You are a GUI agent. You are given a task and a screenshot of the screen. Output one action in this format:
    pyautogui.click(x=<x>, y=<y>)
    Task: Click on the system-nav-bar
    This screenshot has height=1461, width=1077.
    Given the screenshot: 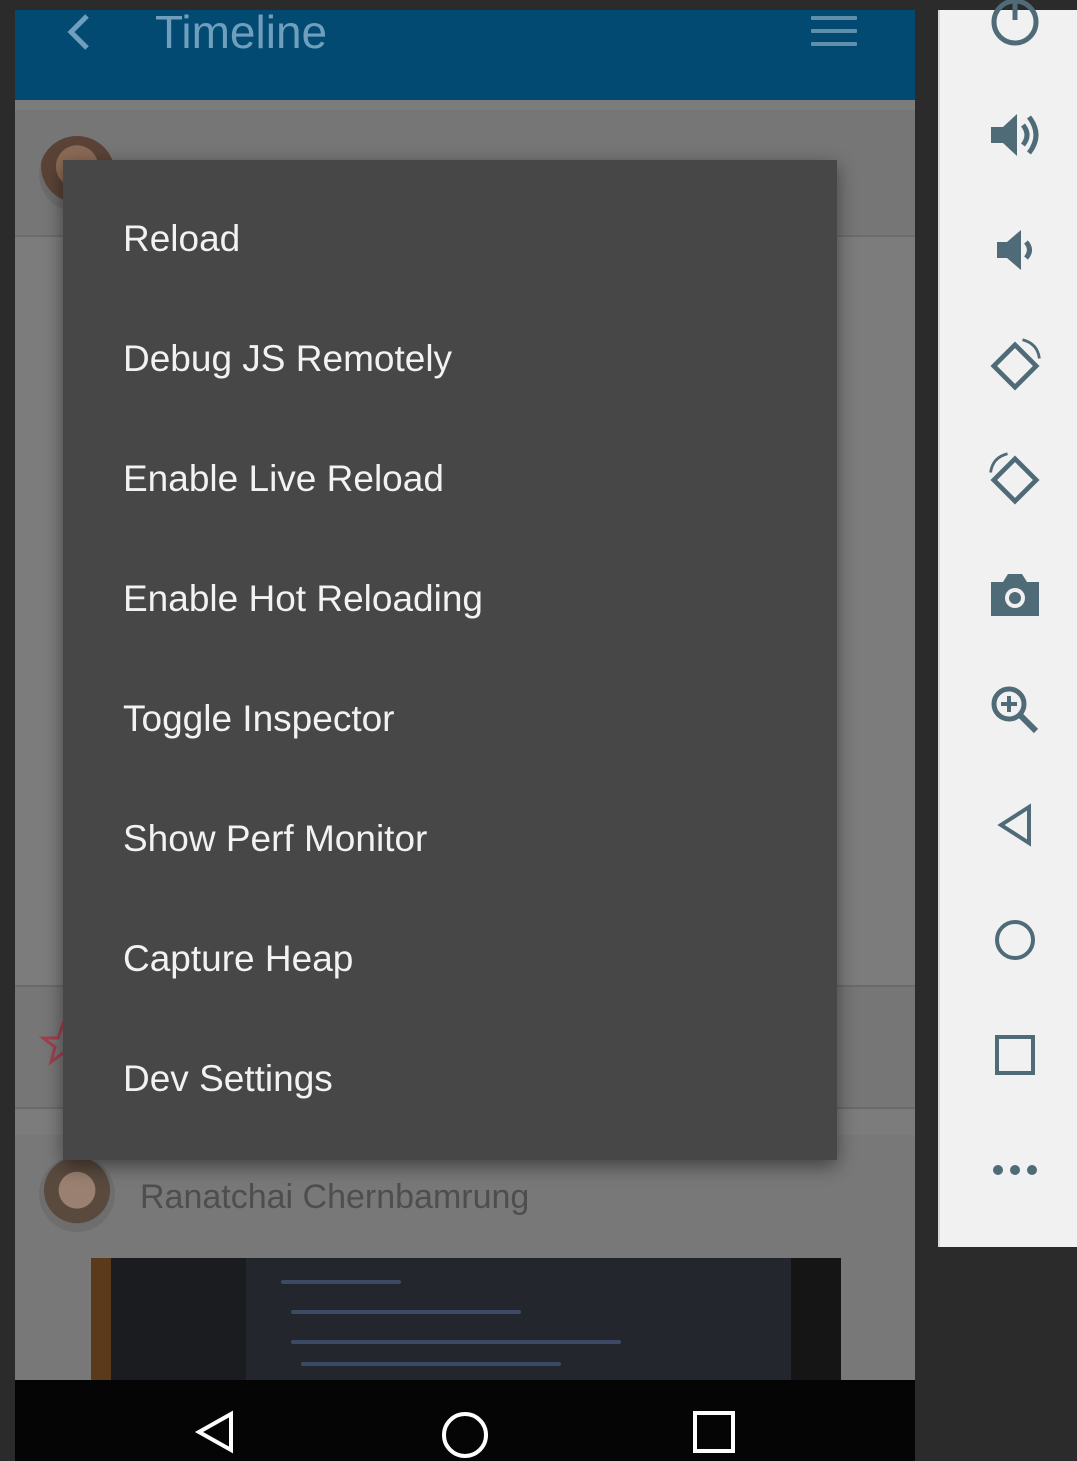 What is the action you would take?
    pyautogui.click(x=465, y=1420)
    